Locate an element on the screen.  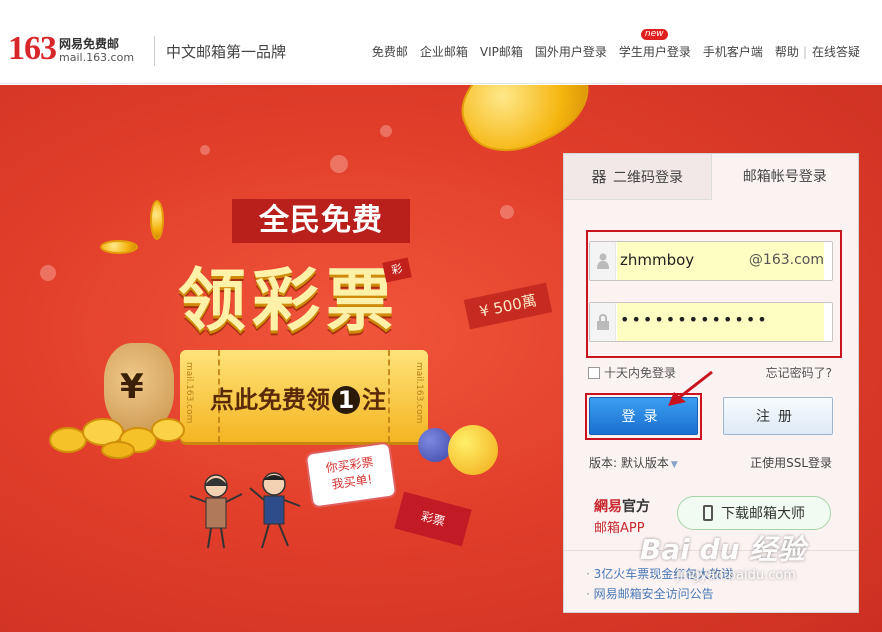
user-icon is located at coordinates (603, 261).